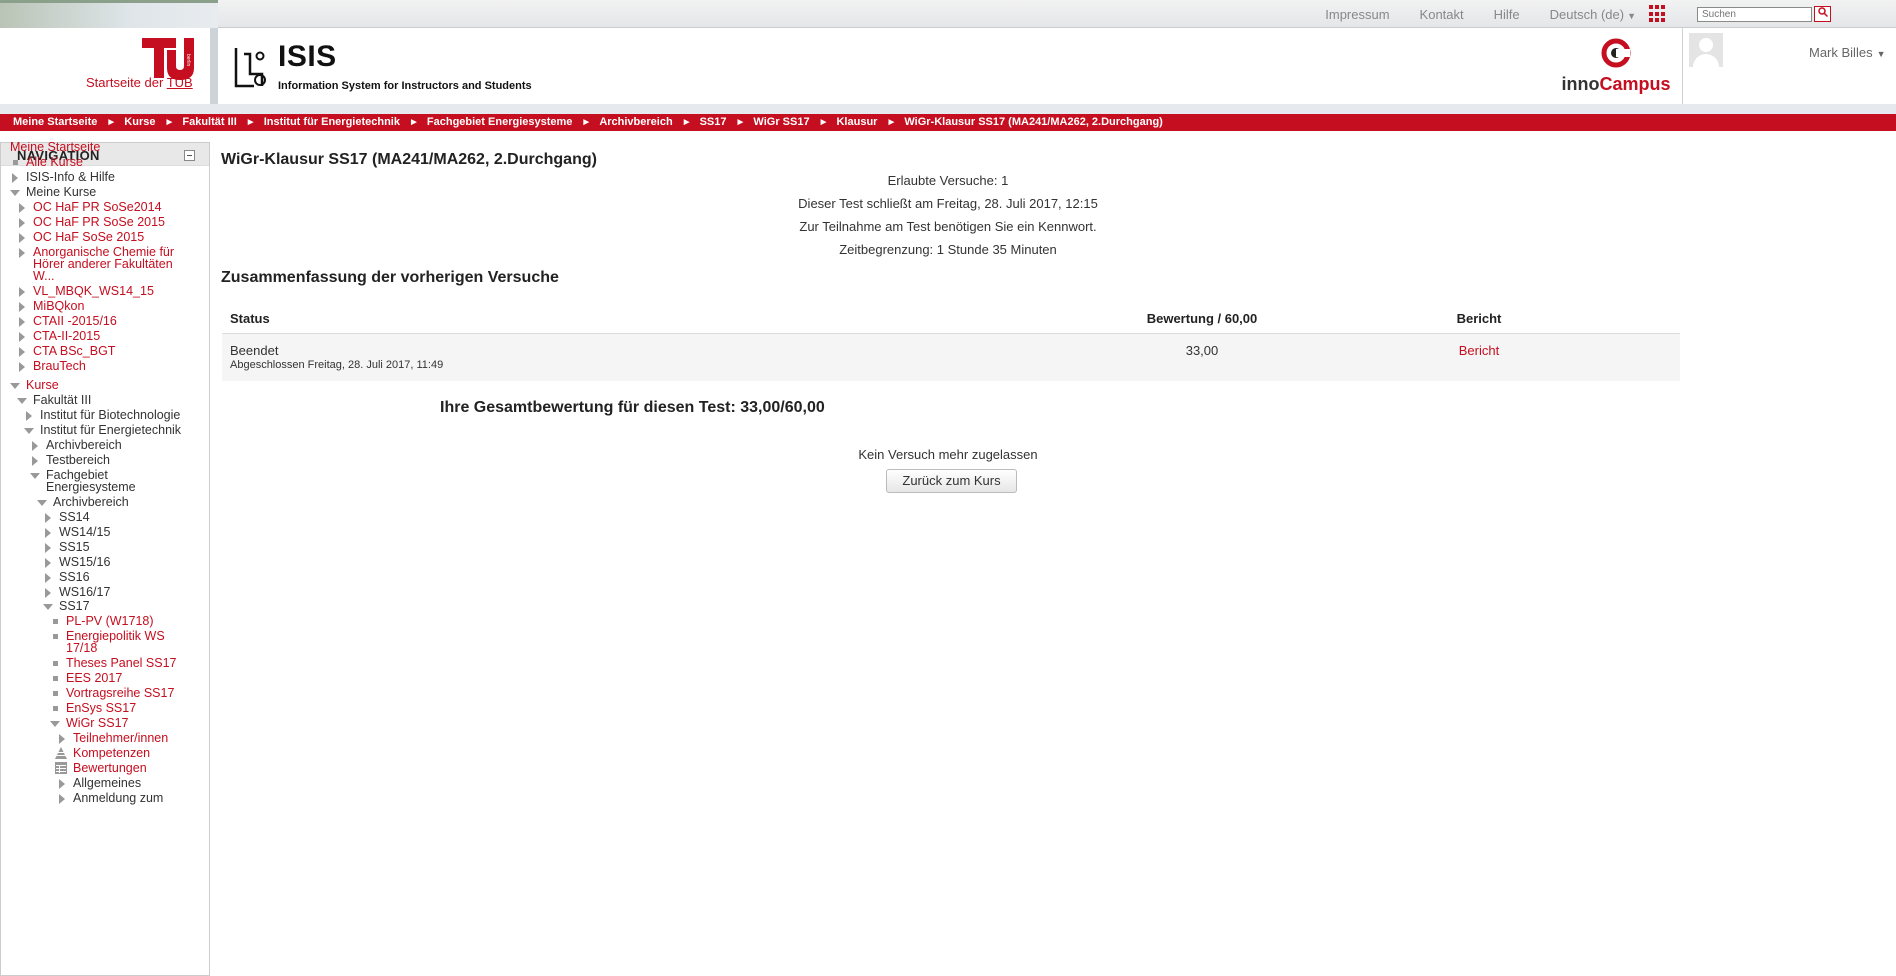 The image size is (1896, 976). What do you see at coordinates (1593, 14) in the screenshot?
I see `language-menu: Deutsch (de) ▼` at bounding box center [1593, 14].